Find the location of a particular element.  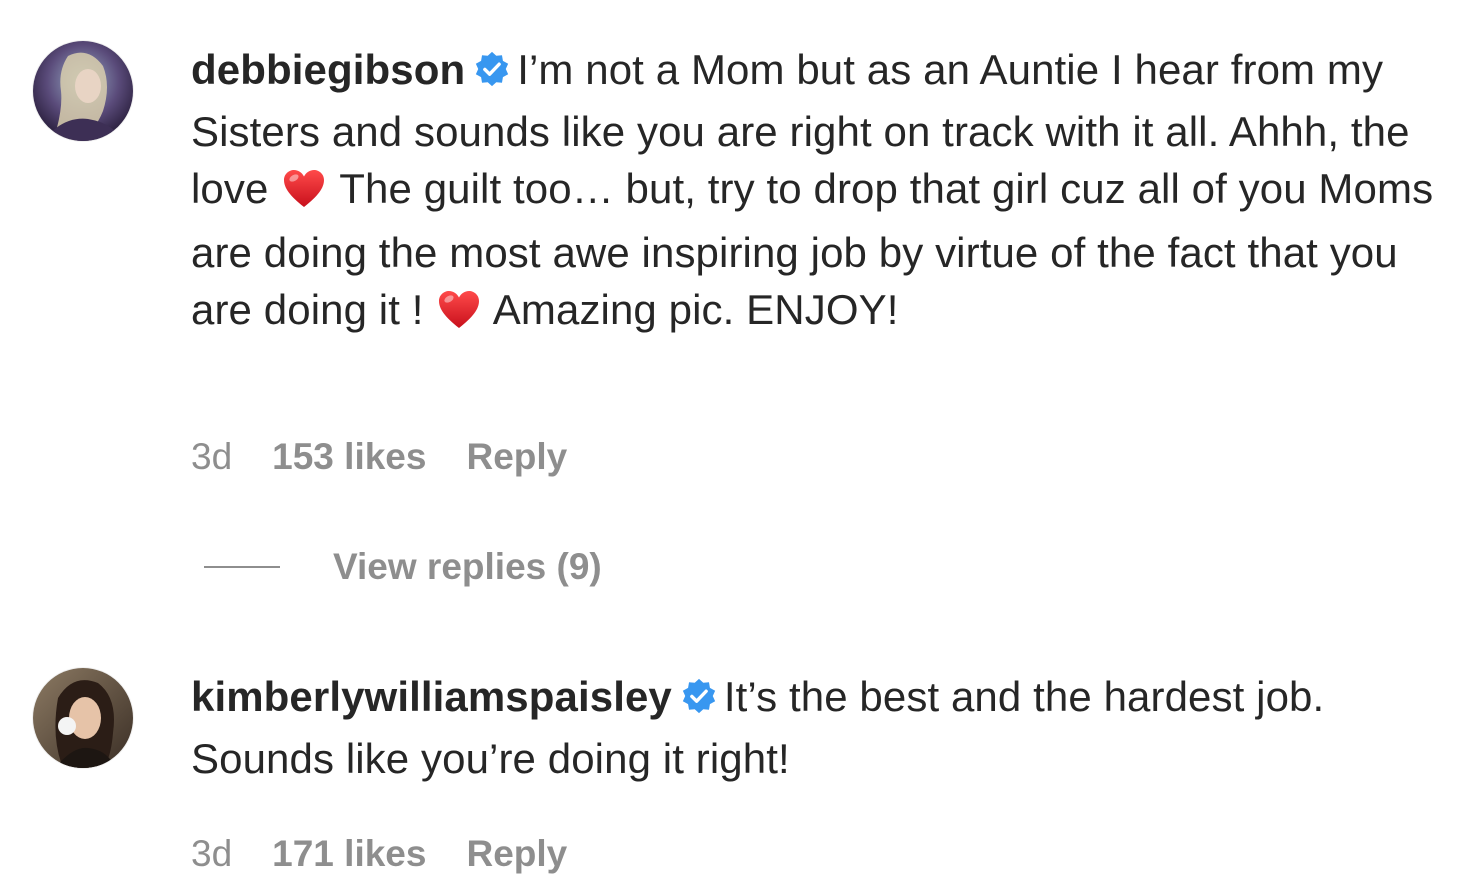

comment-meta: 3d 171 likes Reply is located at coordinates (379, 854).